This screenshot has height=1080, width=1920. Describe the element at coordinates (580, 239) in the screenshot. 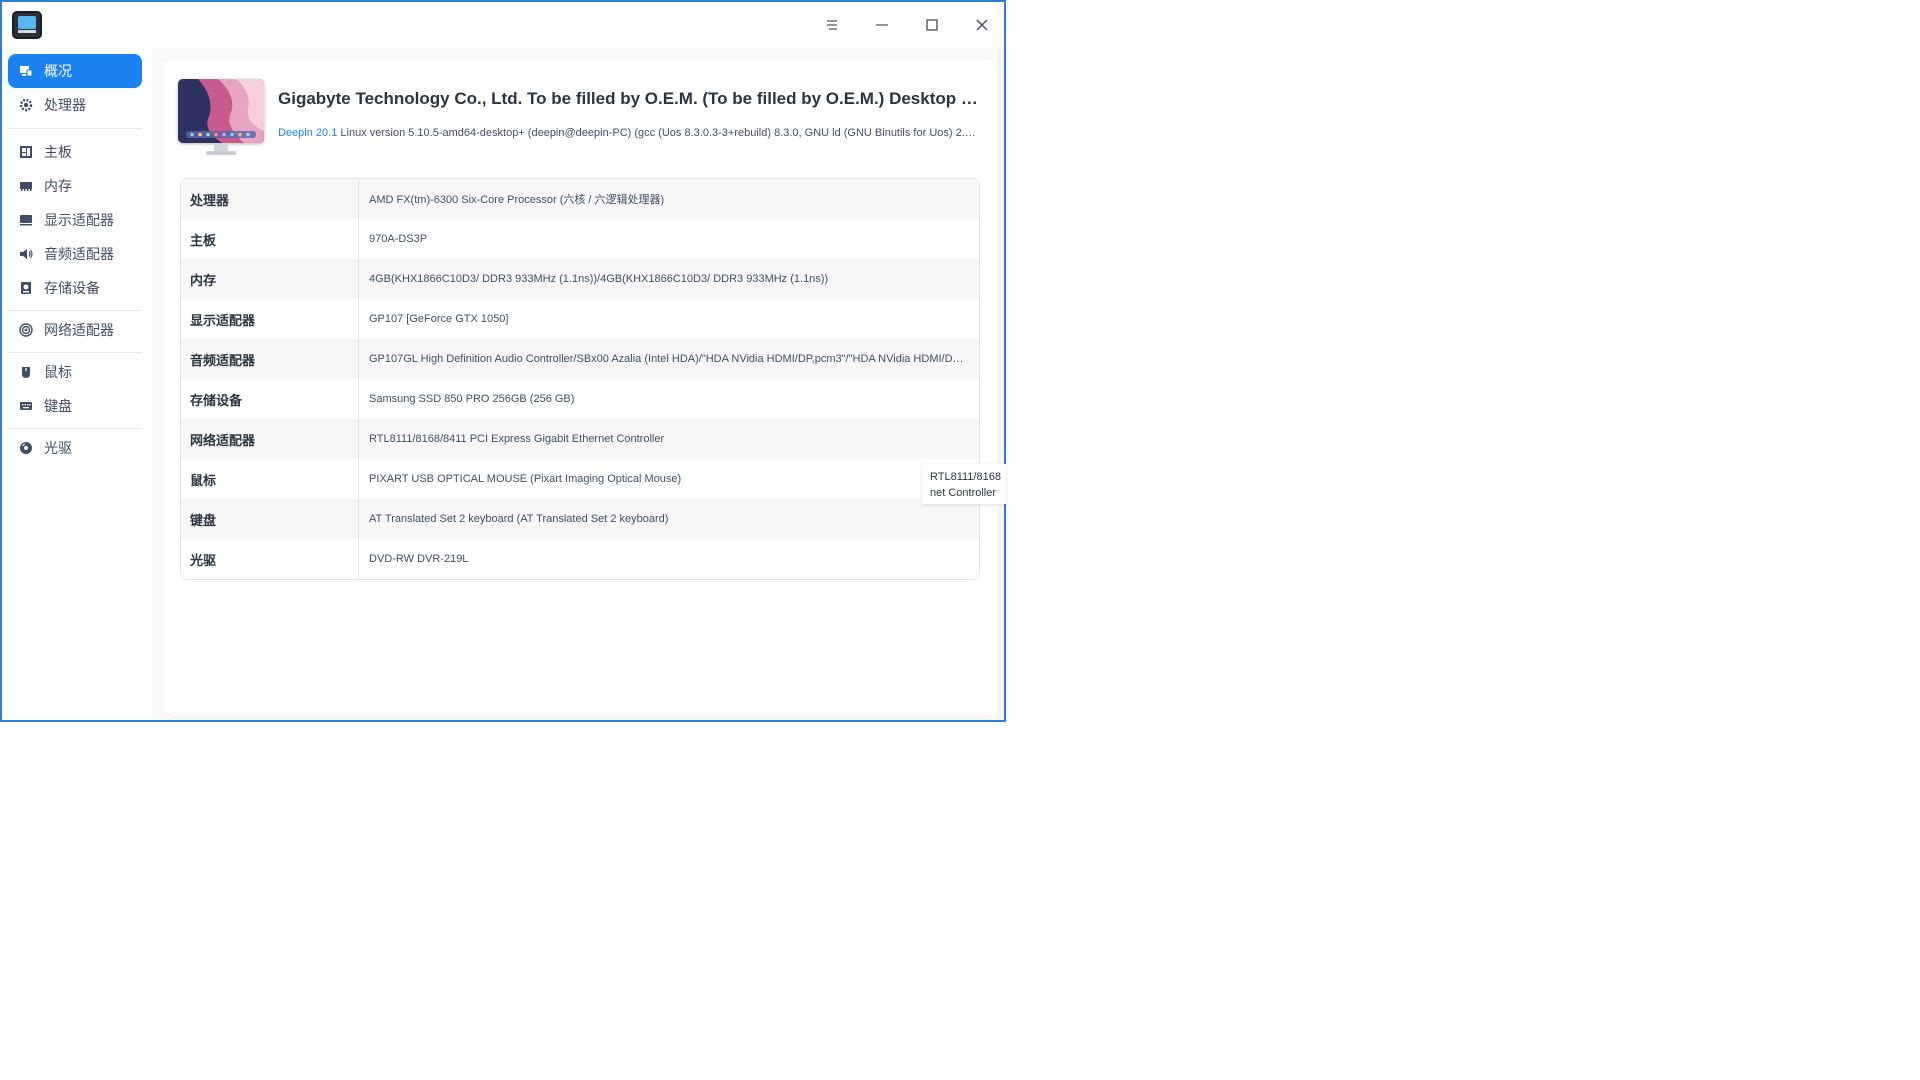

I see `table-row: 主板 970A-DS3P` at that location.